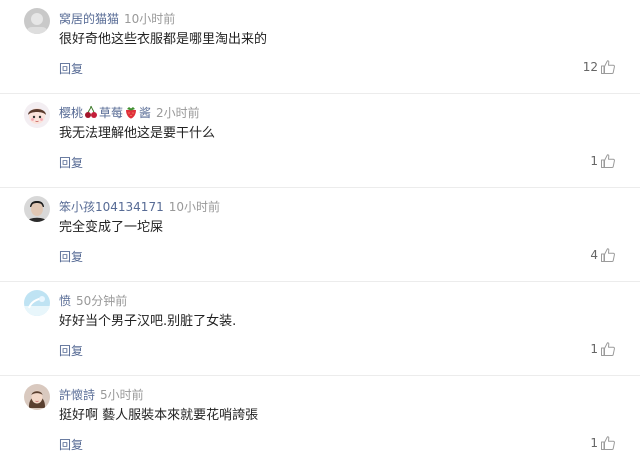 Image resolution: width=640 pixels, height=470 pixels. What do you see at coordinates (148, 321) in the screenshot?
I see `comment-text: 好好当个男子汉吧.别脏了女装.` at bounding box center [148, 321].